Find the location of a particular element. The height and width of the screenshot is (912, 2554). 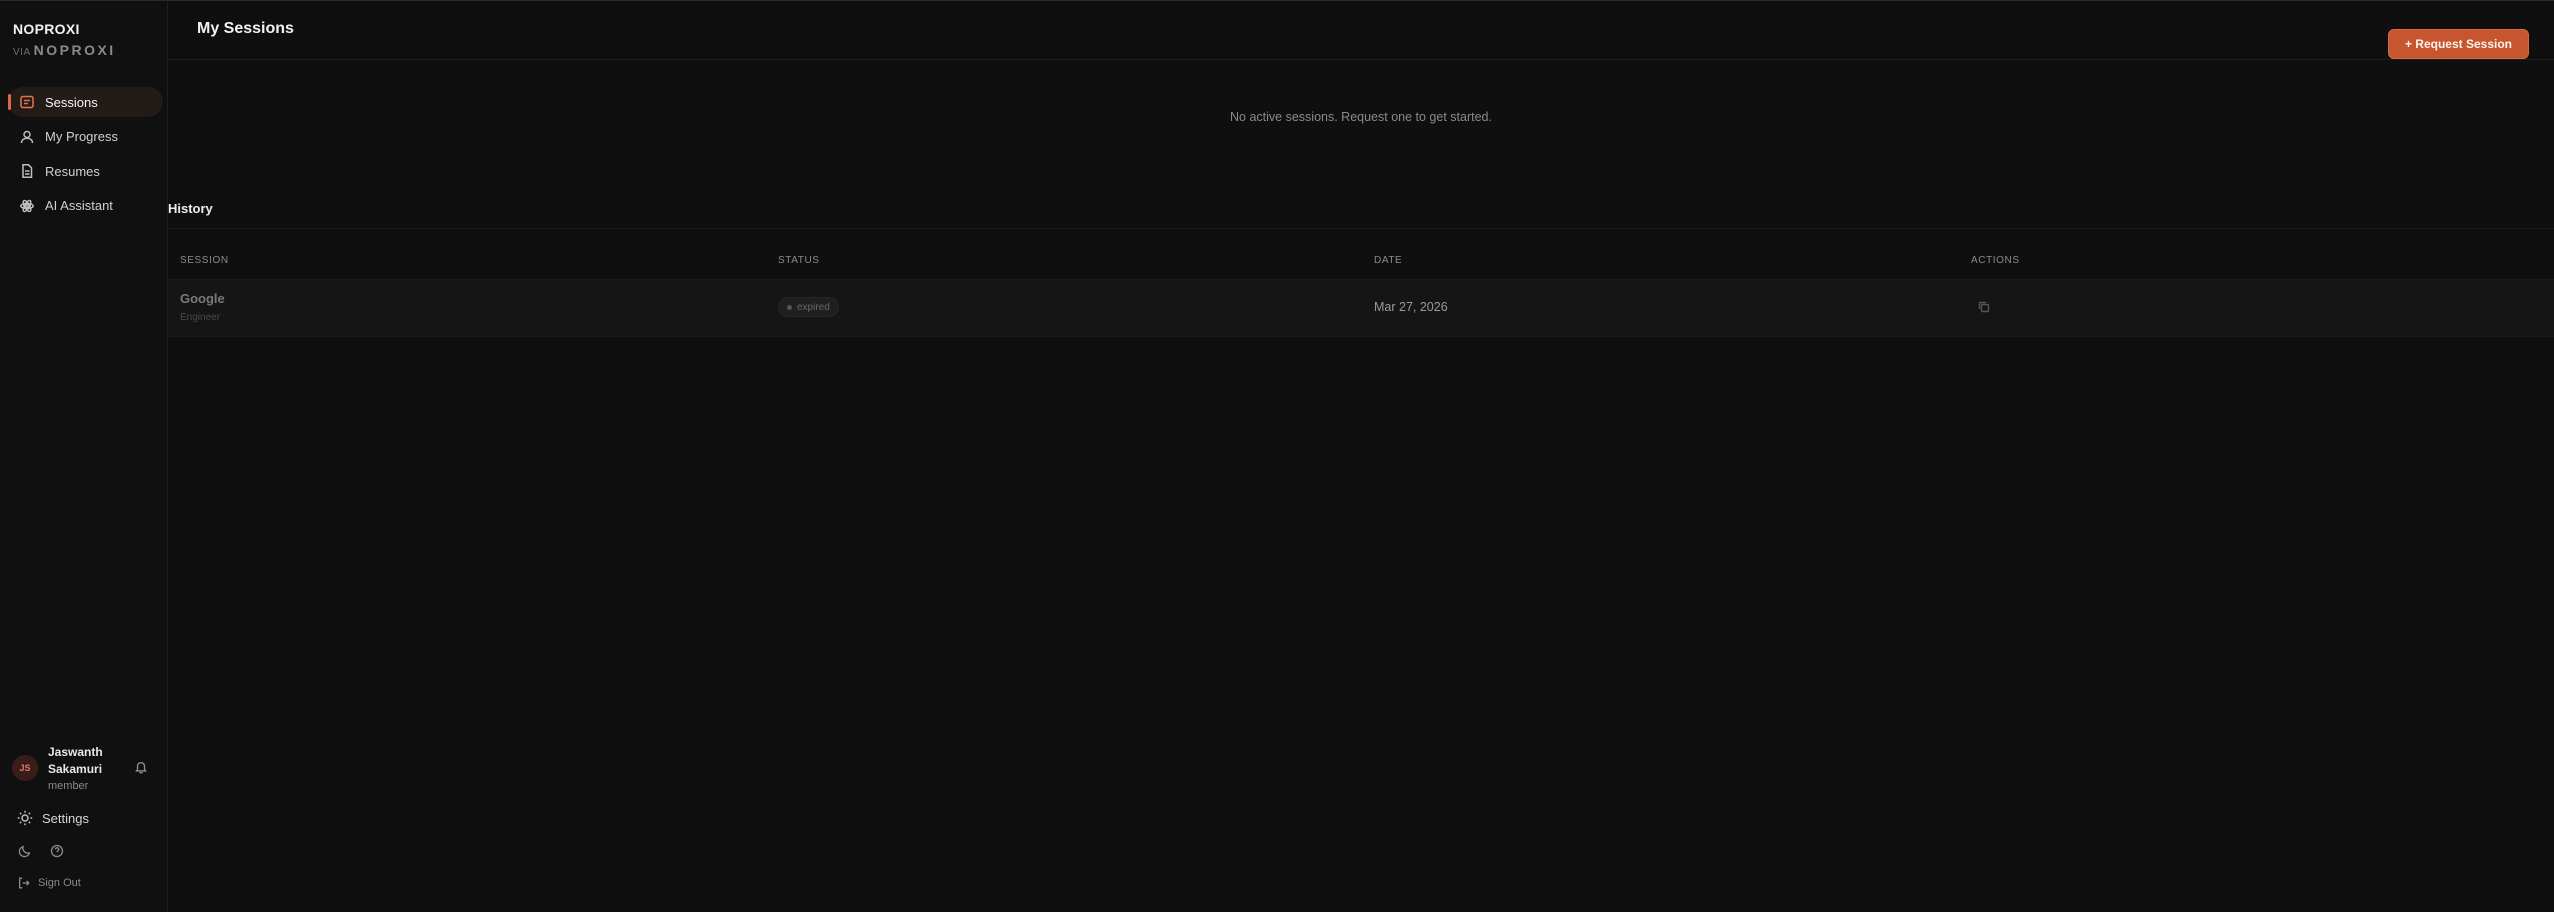

column-header-status: STATUS is located at coordinates (799, 260).